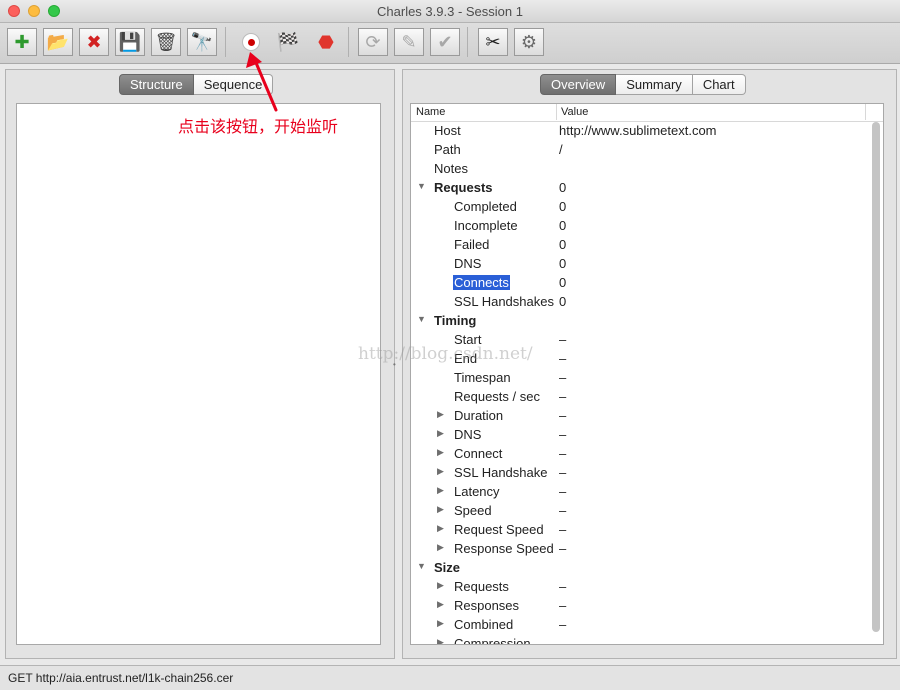 The width and height of the screenshot is (900, 690). What do you see at coordinates (638, 510) in the screenshot?
I see `table-row: ▶ Speed –` at bounding box center [638, 510].